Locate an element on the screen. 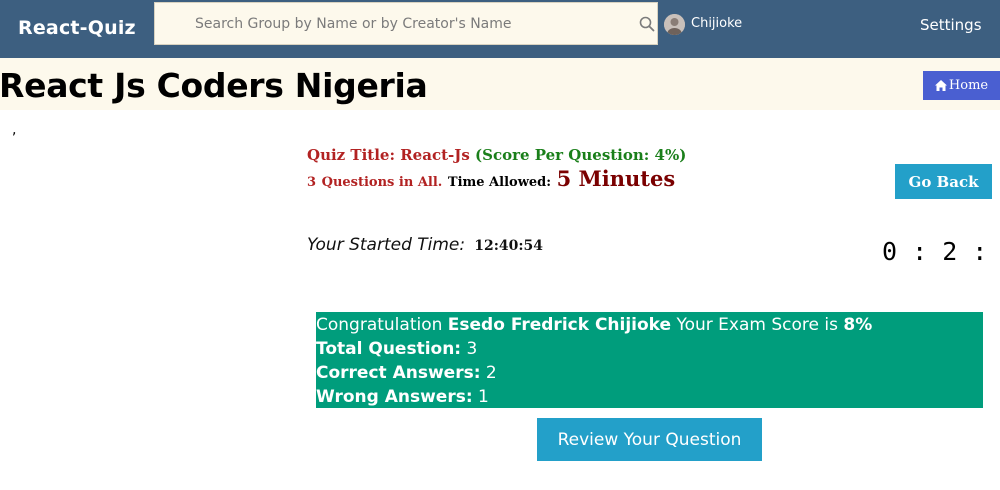 The image size is (1000, 490). quiz-title-label: Quiz Title: is located at coordinates (351, 155).